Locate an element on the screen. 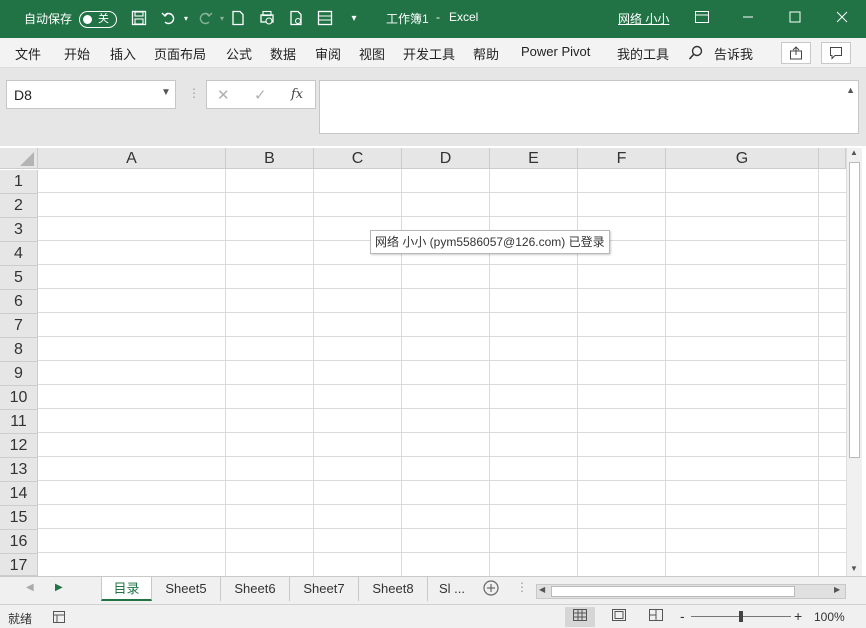 The height and width of the screenshot is (628, 866). autosave-label: 自动保存 is located at coordinates (48, 19).